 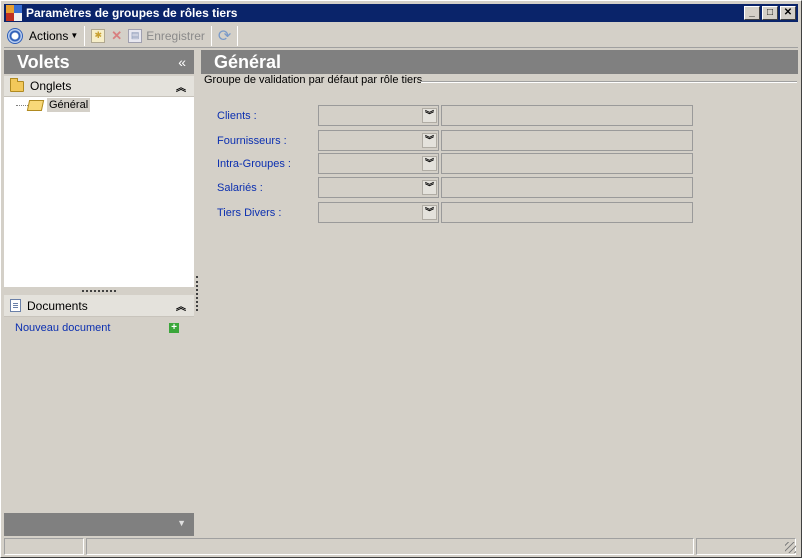 I want to click on save-icon: ▤, so click(x=135, y=35).